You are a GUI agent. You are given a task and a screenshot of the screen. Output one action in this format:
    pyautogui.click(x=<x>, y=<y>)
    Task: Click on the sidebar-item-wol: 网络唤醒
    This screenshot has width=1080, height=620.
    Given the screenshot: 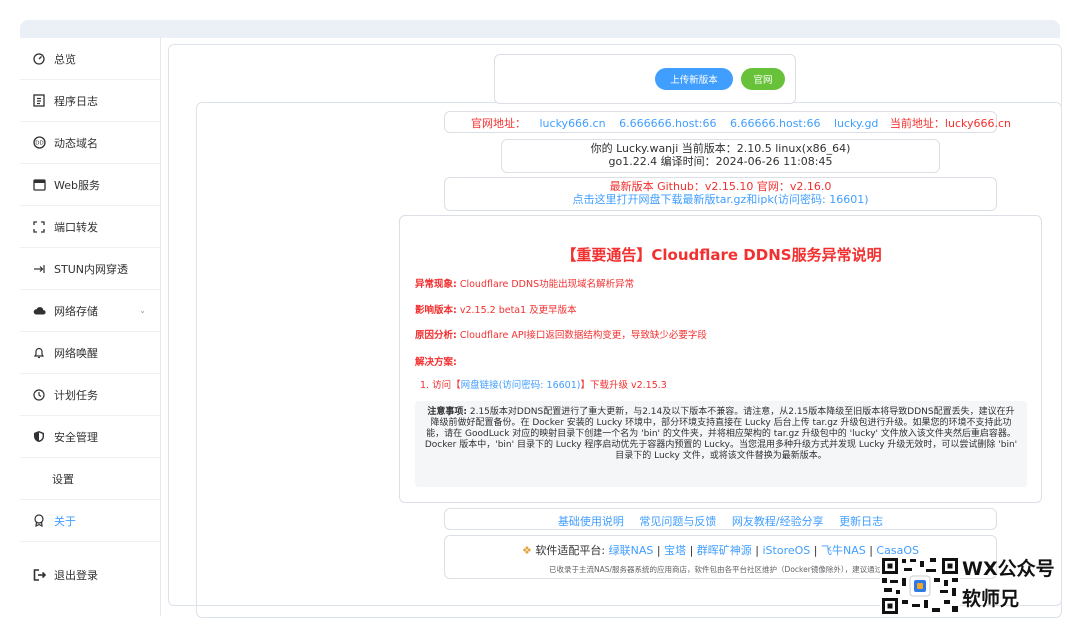 What is the action you would take?
    pyautogui.click(x=90, y=353)
    